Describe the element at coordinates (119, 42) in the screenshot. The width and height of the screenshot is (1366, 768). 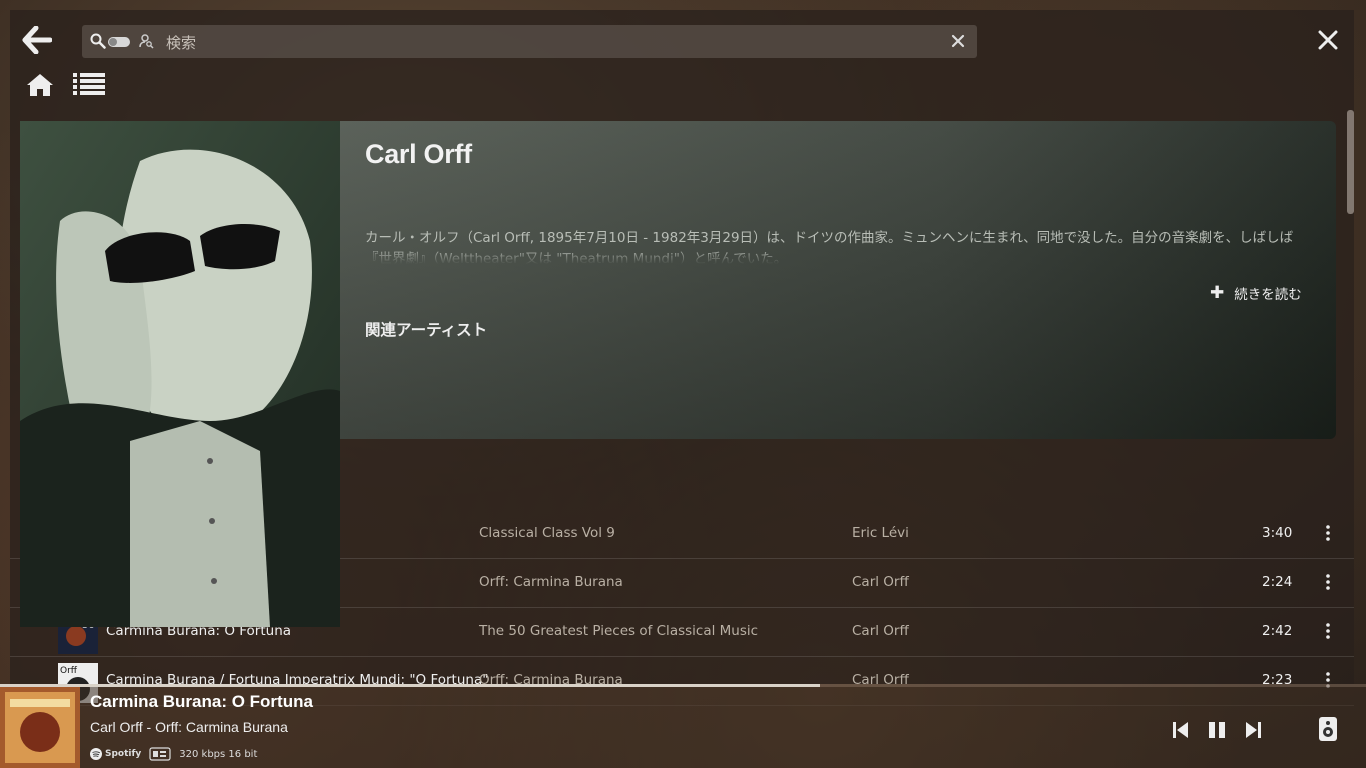
I see `search-mode-toggle` at that location.